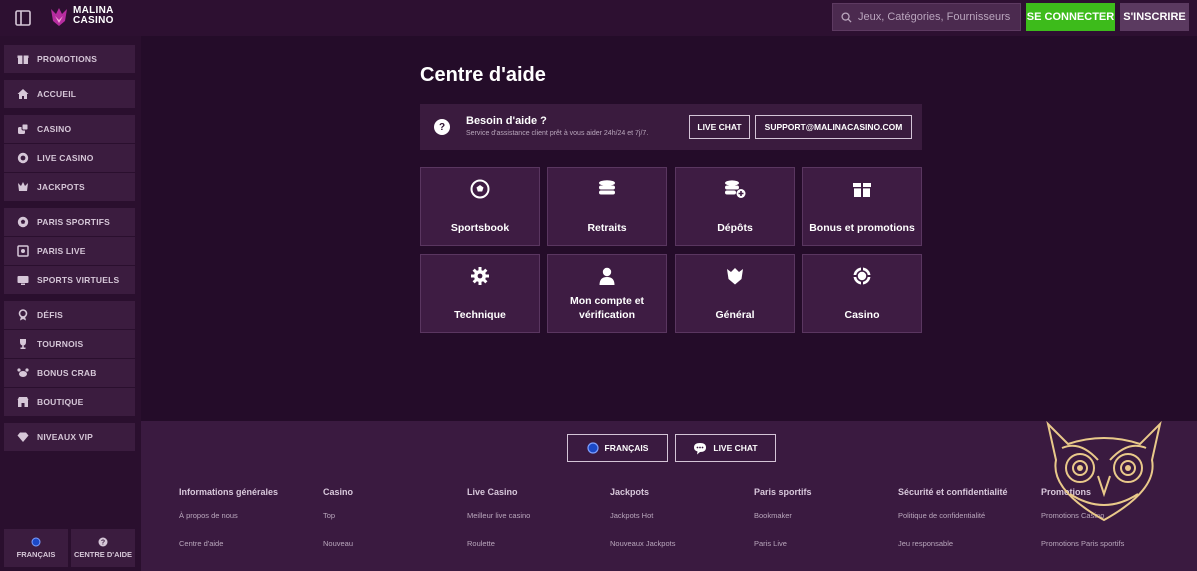 The height and width of the screenshot is (571, 1197). I want to click on sidebar-item-paris-sportifs: PARIS SPORTIFS, so click(69, 222).